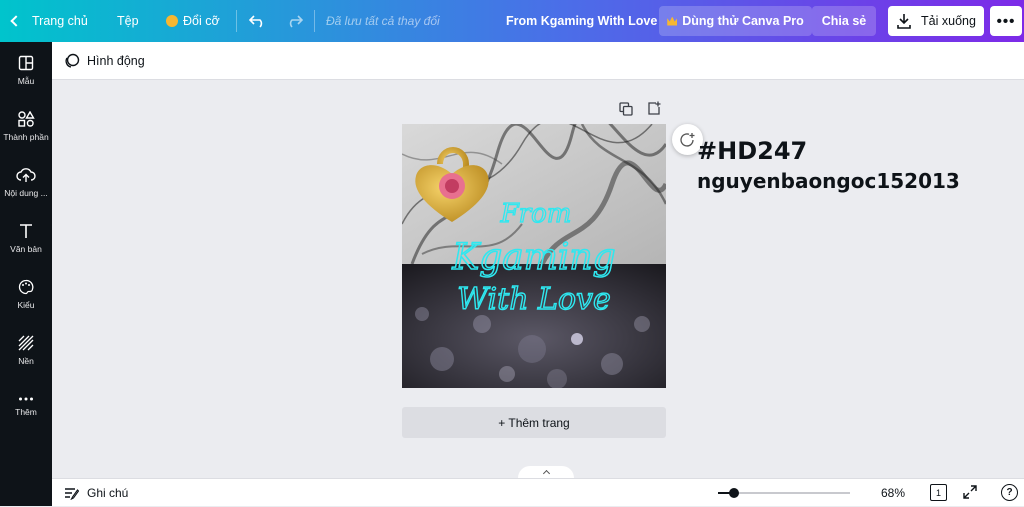  I want to click on notes-label: Ghi chú, so click(108, 493).